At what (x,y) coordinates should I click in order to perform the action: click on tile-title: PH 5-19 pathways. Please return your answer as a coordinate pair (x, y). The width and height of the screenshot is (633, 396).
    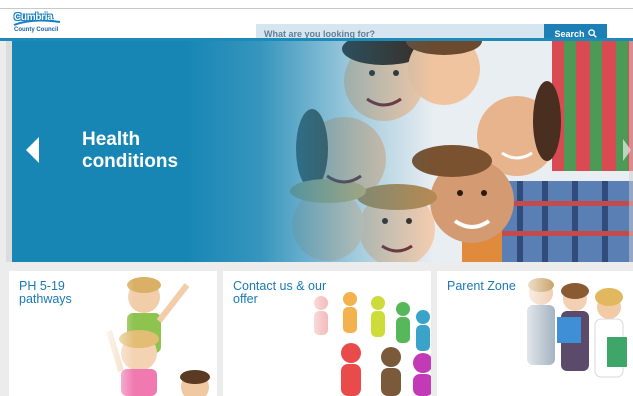
    Looking at the image, I should click on (45, 293).